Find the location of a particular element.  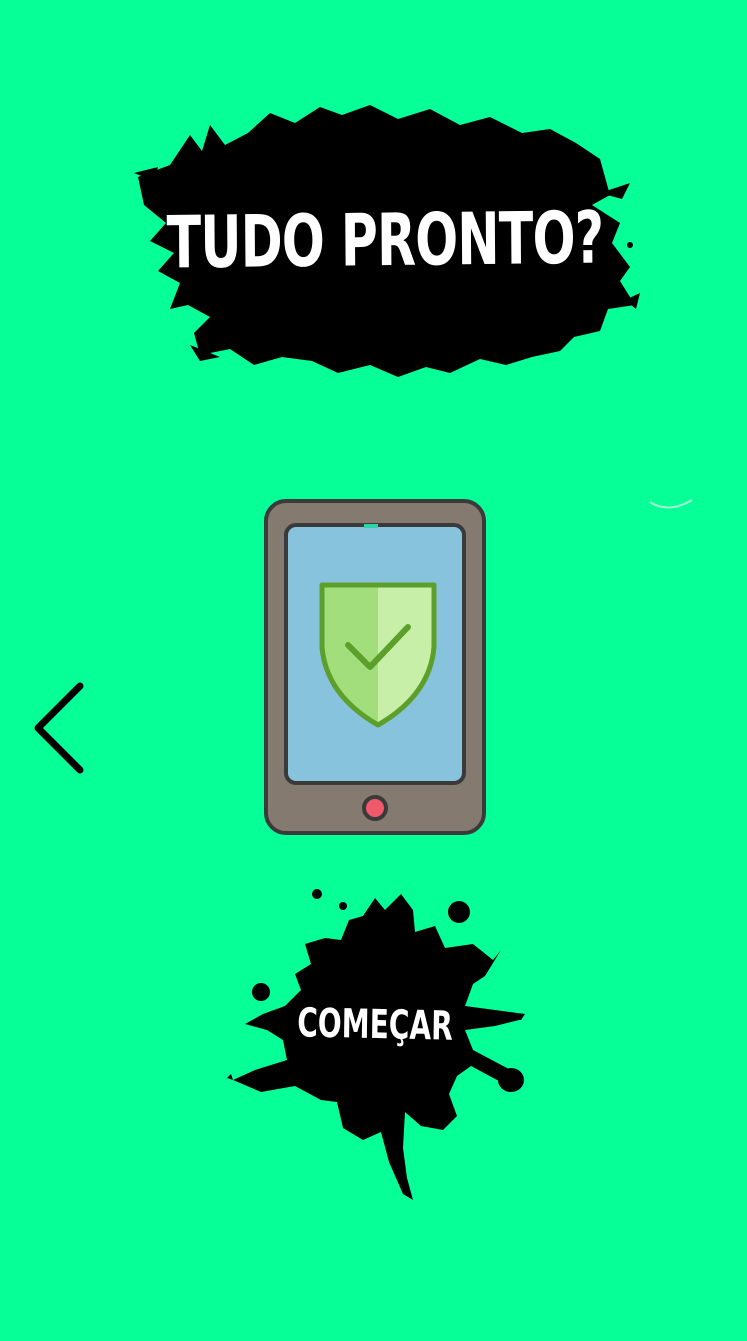

chevron-left-icon is located at coordinates (59, 728).